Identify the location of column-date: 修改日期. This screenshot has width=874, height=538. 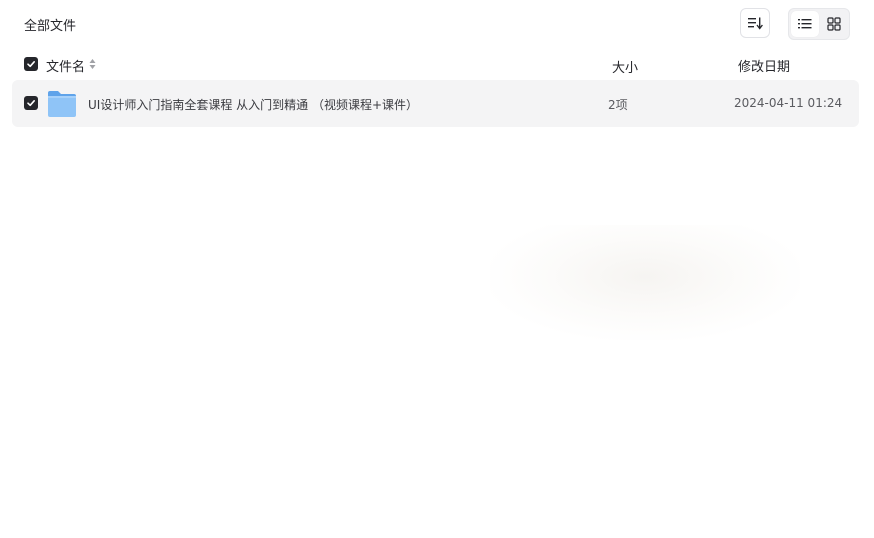
(764, 65).